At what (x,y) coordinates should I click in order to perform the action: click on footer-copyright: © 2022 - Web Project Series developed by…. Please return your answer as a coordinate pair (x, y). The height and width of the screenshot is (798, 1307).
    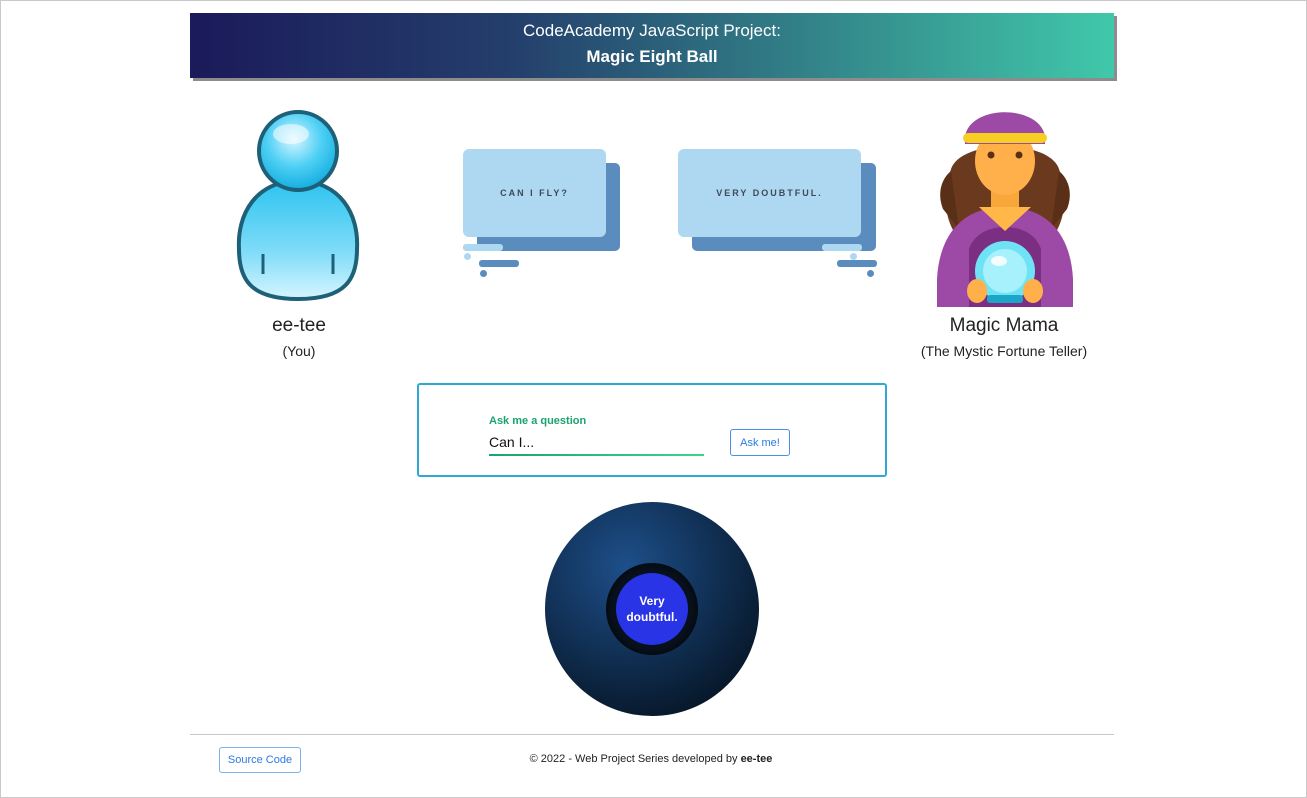
    Looking at the image, I should click on (651, 759).